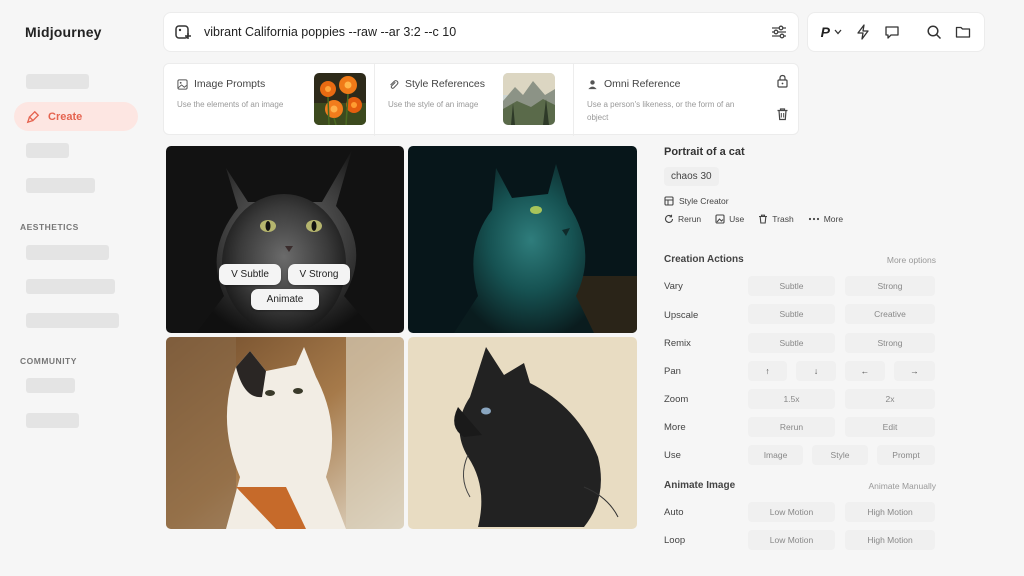 Image resolution: width=1024 pixels, height=576 pixels. I want to click on more-options-link: More options, so click(911, 260).